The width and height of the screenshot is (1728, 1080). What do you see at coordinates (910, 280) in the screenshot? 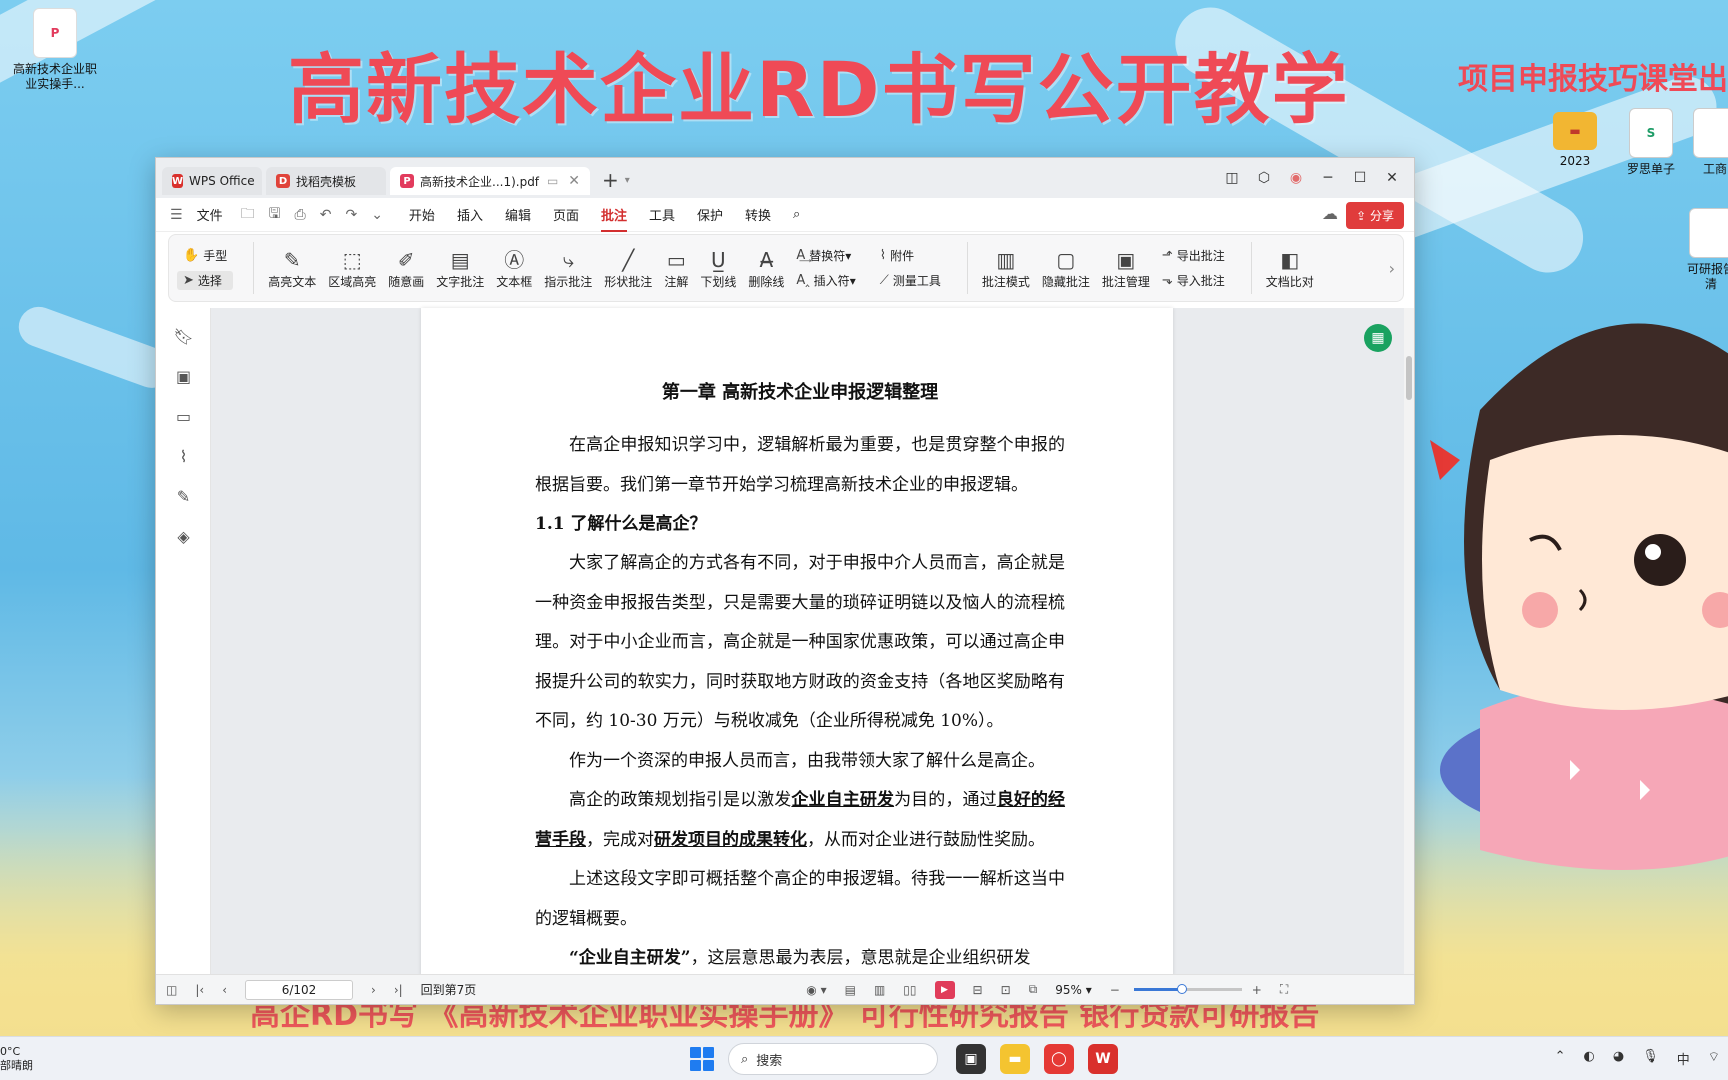
I see `measure-tool-button: ⟋ 测量工具` at bounding box center [910, 280].